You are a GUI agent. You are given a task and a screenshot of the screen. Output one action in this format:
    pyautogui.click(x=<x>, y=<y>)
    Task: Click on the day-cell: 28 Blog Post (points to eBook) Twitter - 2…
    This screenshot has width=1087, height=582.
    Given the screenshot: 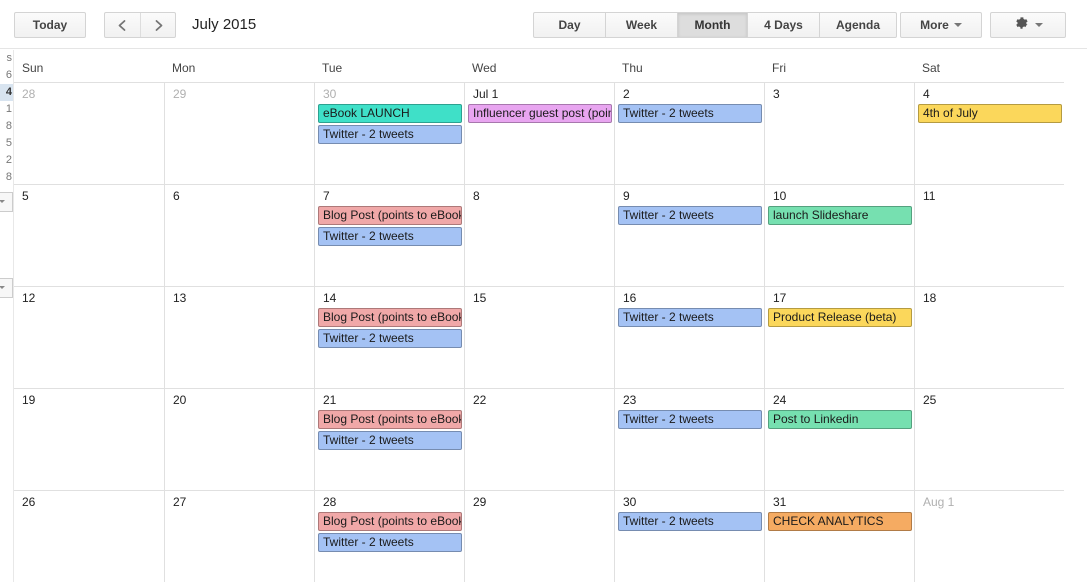 What is the action you would take?
    pyautogui.click(x=389, y=536)
    